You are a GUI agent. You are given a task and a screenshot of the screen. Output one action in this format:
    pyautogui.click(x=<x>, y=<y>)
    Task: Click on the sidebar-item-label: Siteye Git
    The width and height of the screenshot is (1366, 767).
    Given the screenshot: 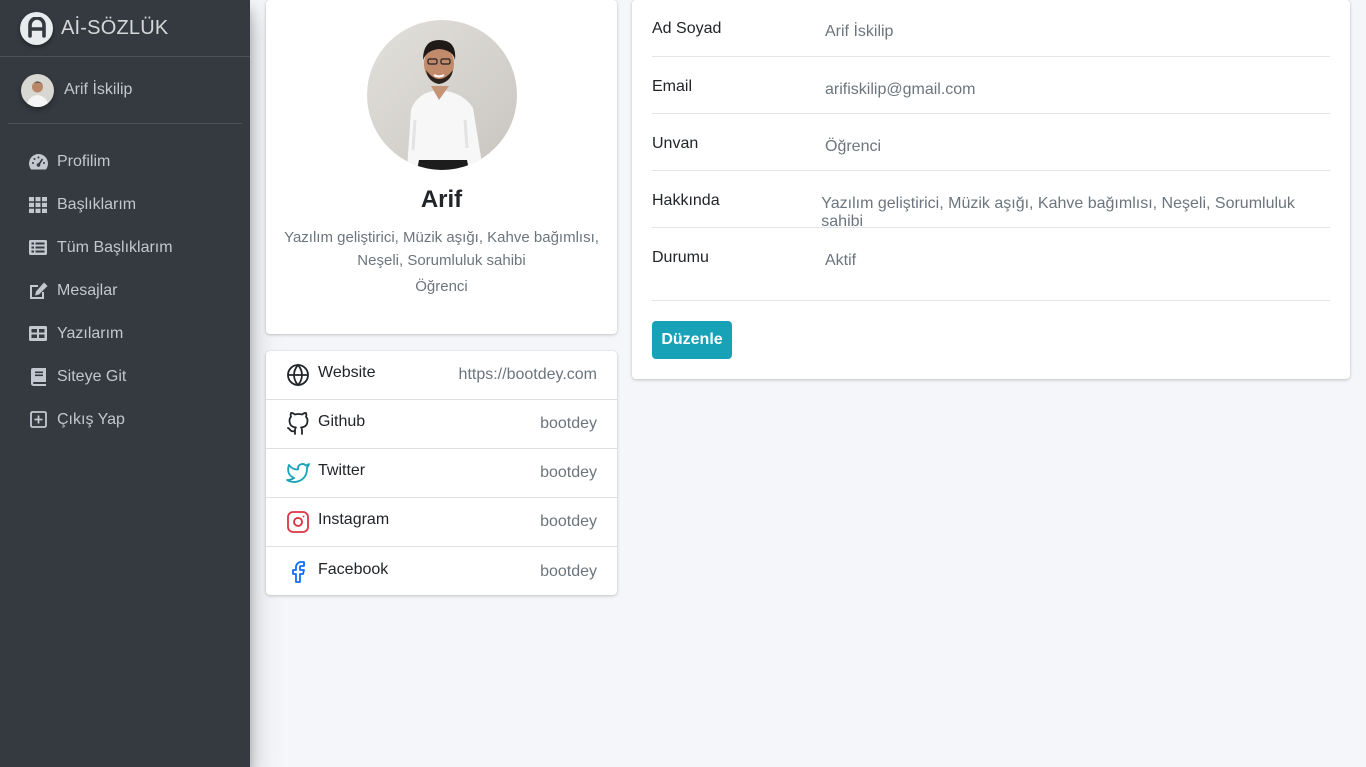 What is the action you would take?
    pyautogui.click(x=92, y=376)
    